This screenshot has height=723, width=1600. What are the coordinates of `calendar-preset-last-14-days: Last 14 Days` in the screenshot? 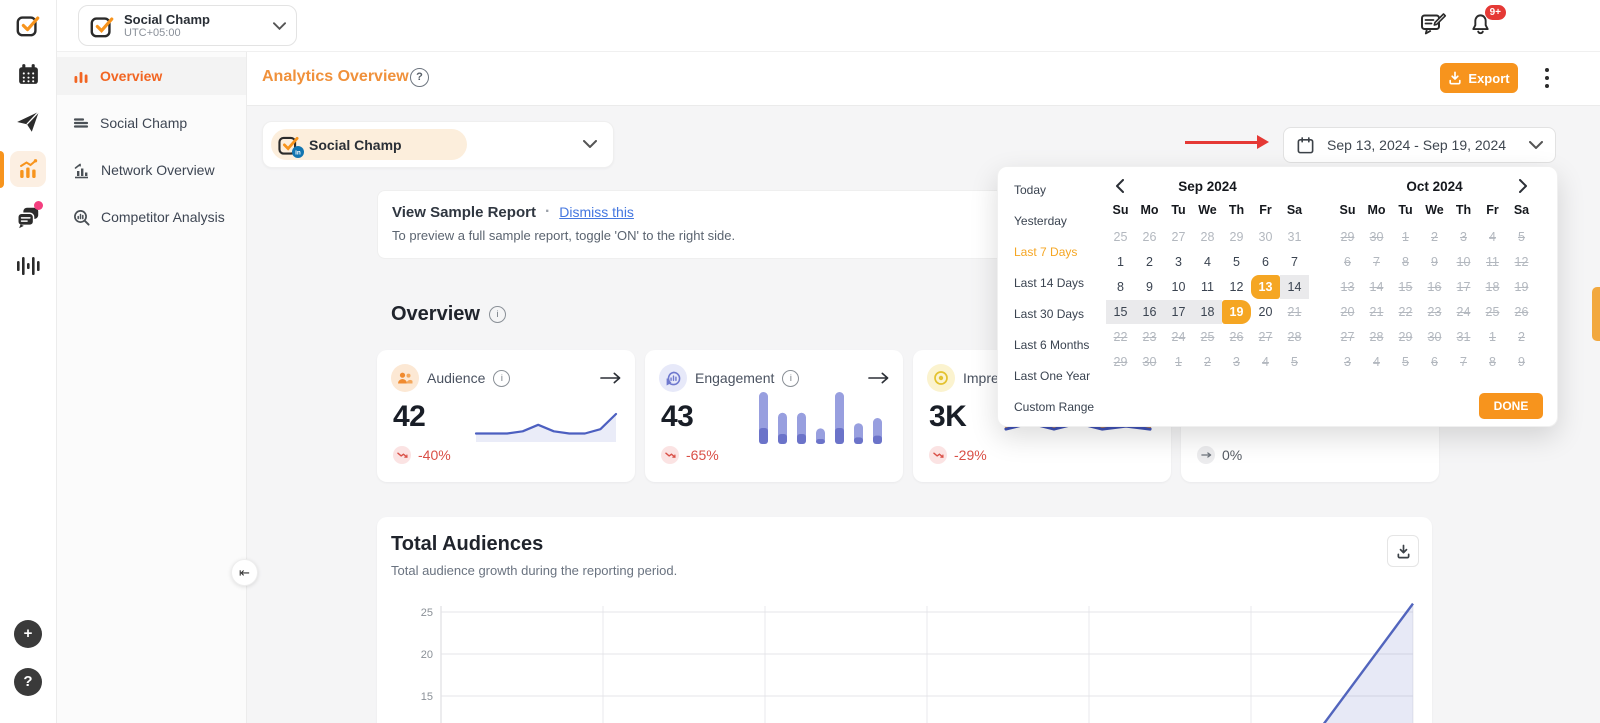 It's located at (1062, 283).